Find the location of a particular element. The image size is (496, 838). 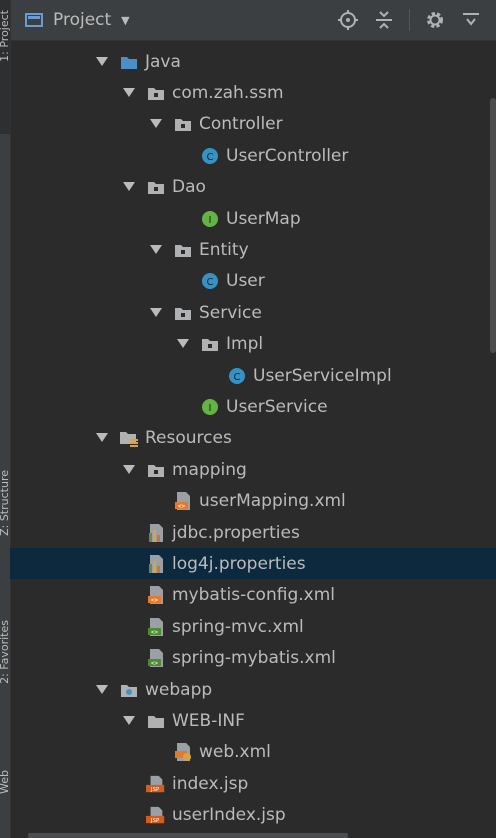

tree-item-label: Entity is located at coordinates (224, 249).